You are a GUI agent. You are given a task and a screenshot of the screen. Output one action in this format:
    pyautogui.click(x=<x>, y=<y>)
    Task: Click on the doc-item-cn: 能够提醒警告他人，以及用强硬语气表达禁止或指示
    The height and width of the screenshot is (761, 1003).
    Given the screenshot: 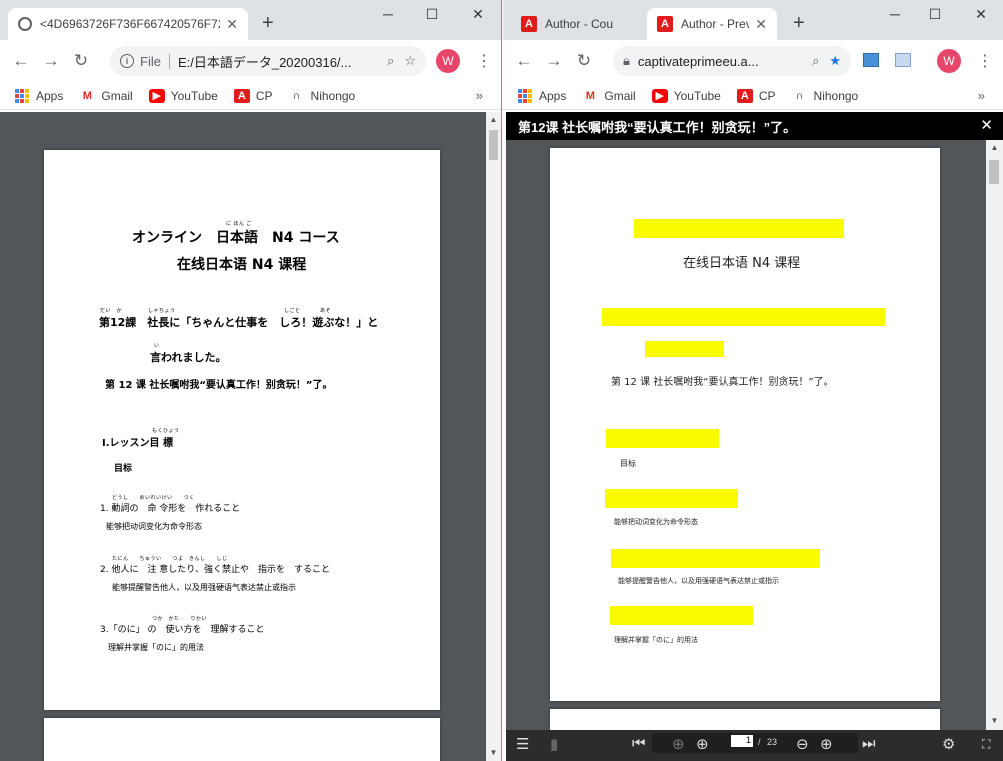 What is the action you would take?
    pyautogui.click(x=204, y=587)
    